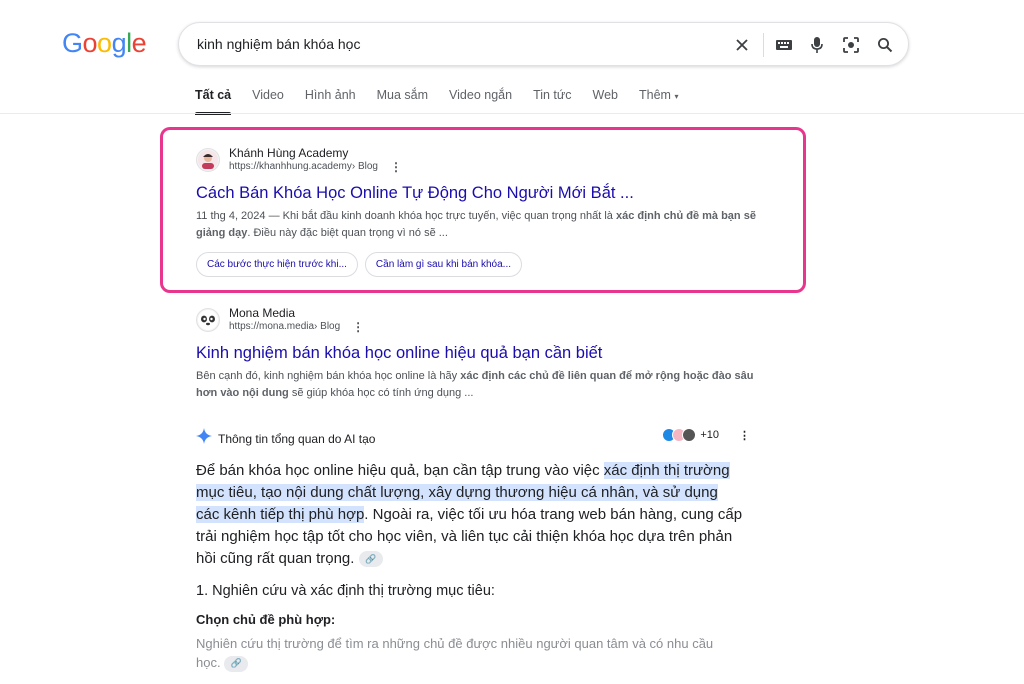 The width and height of the screenshot is (1024, 684). I want to click on tab-more: Thêm ▾, so click(658, 95).